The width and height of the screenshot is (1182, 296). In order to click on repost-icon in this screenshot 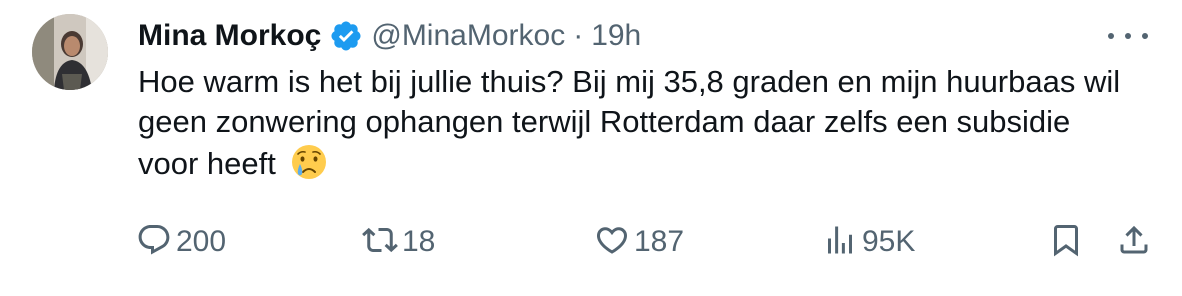, I will do `click(380, 242)`.